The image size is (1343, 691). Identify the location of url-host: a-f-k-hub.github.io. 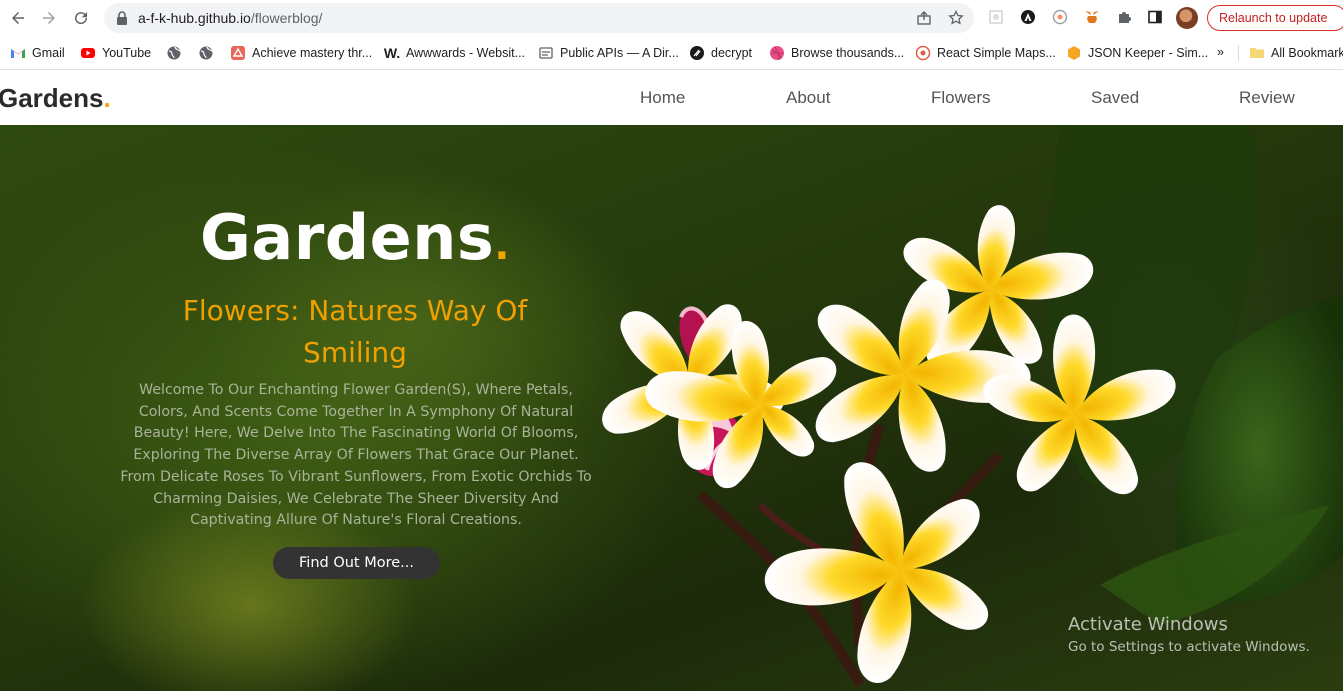
(194, 18).